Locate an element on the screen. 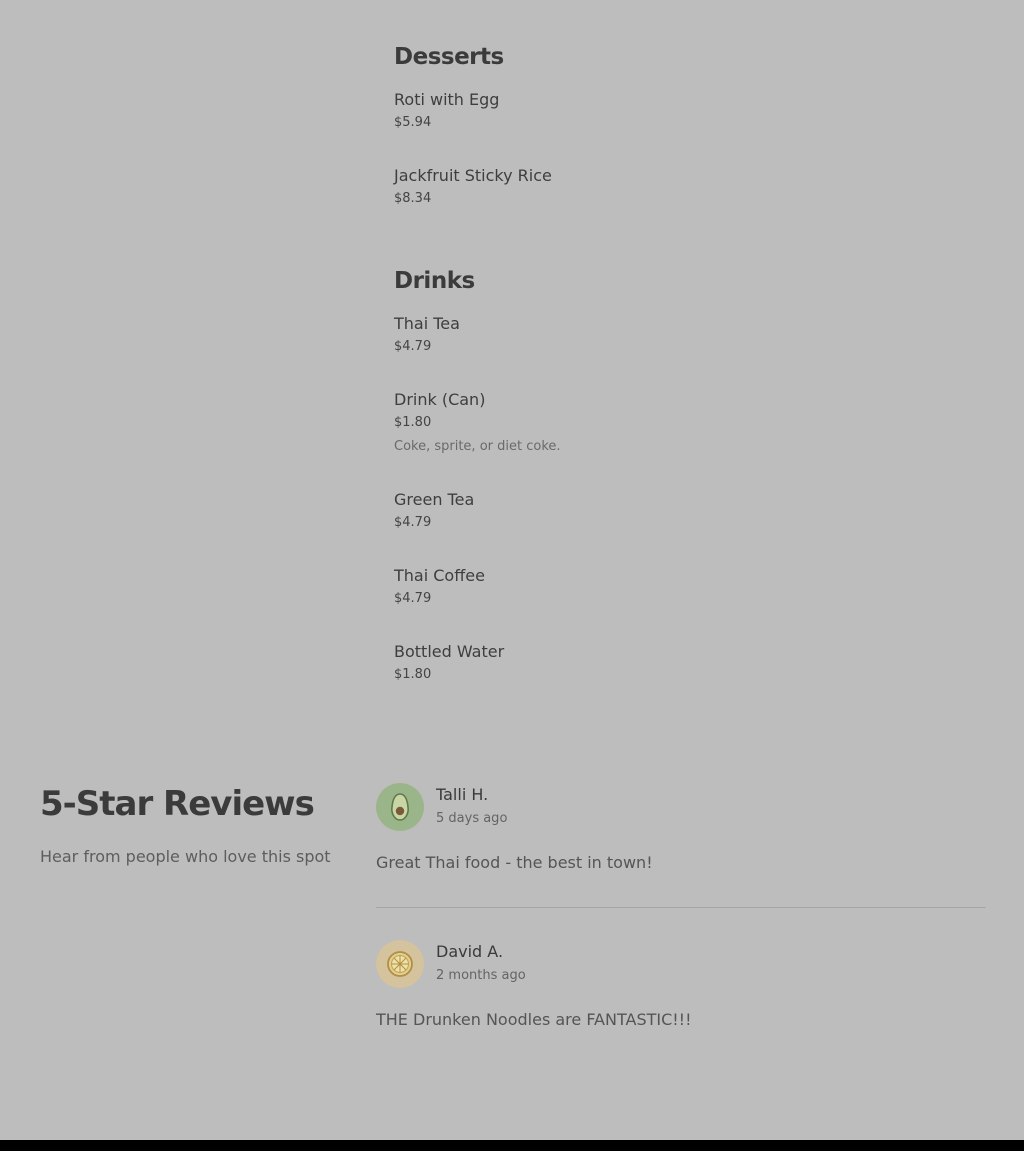 The height and width of the screenshot is (1151, 1024). item-price: $8.34 is located at coordinates (413, 198).